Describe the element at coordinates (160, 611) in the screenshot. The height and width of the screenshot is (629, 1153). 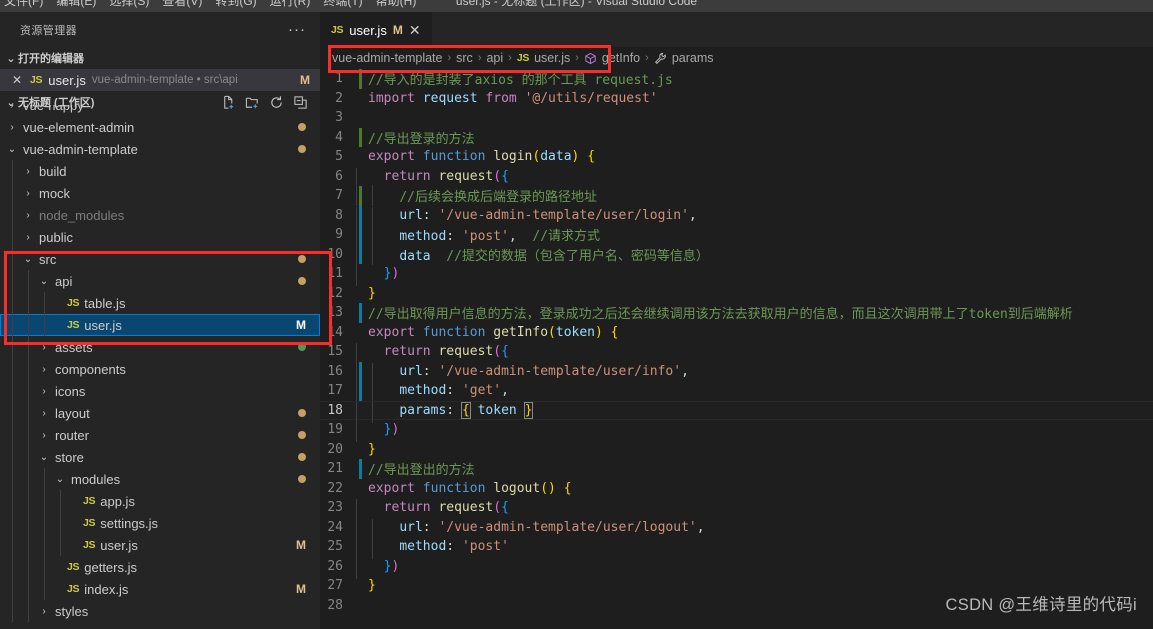
I see `tree-item-styles: › styles` at that location.